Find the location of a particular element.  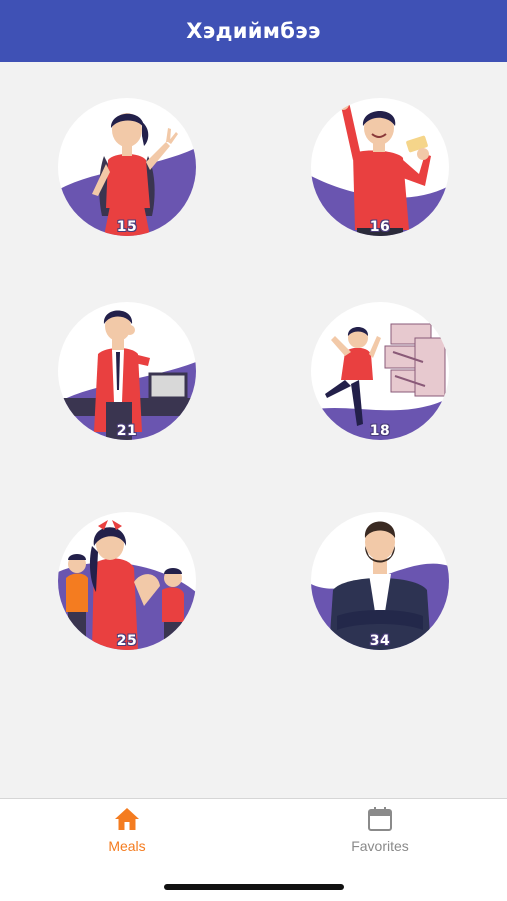

home-indicator is located at coordinates (254, 887).